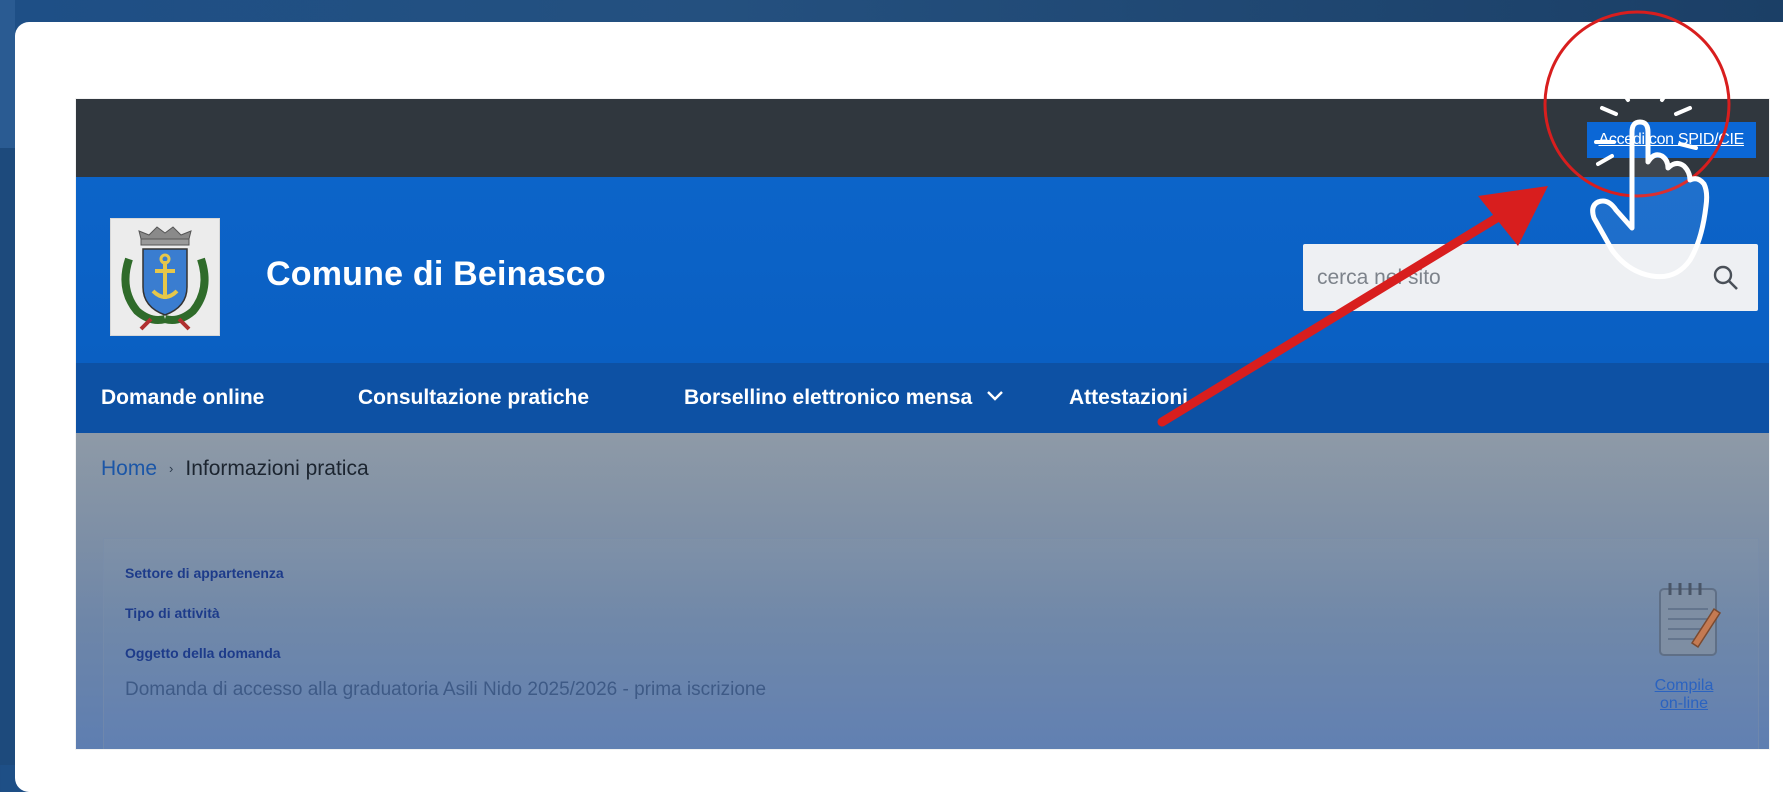 The image size is (1783, 792). I want to click on site-title: Comune di Beinasco, so click(436, 274).